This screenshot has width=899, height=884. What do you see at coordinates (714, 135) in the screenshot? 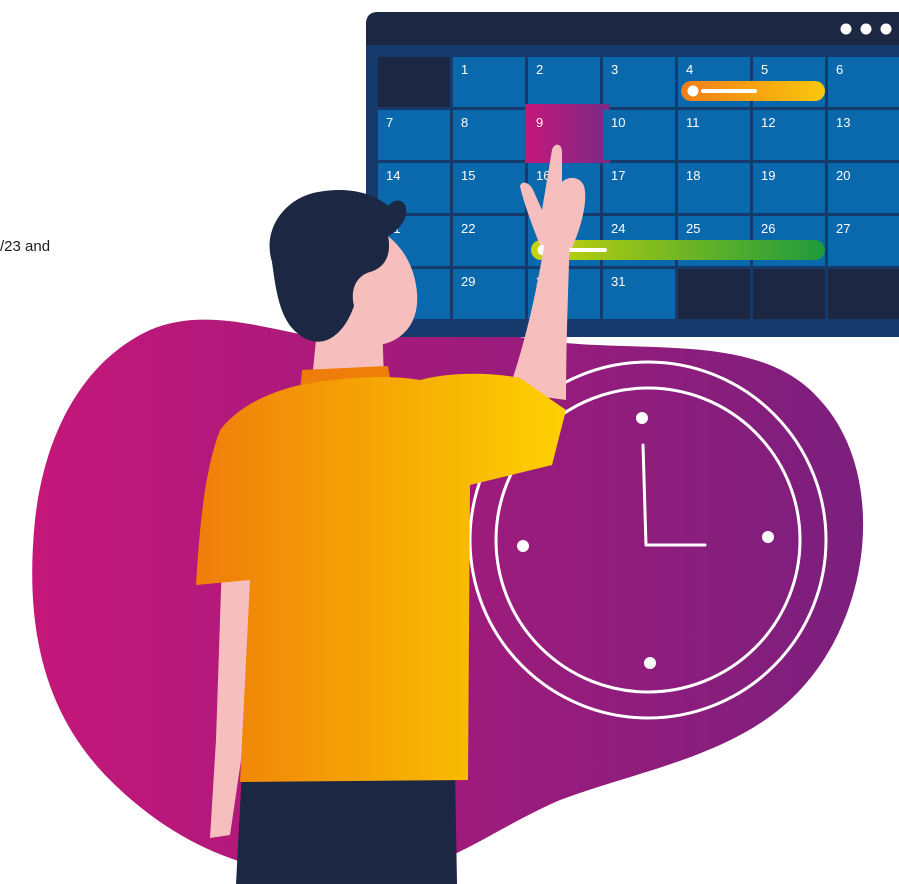
I see `calendar-day-cell: 11` at bounding box center [714, 135].